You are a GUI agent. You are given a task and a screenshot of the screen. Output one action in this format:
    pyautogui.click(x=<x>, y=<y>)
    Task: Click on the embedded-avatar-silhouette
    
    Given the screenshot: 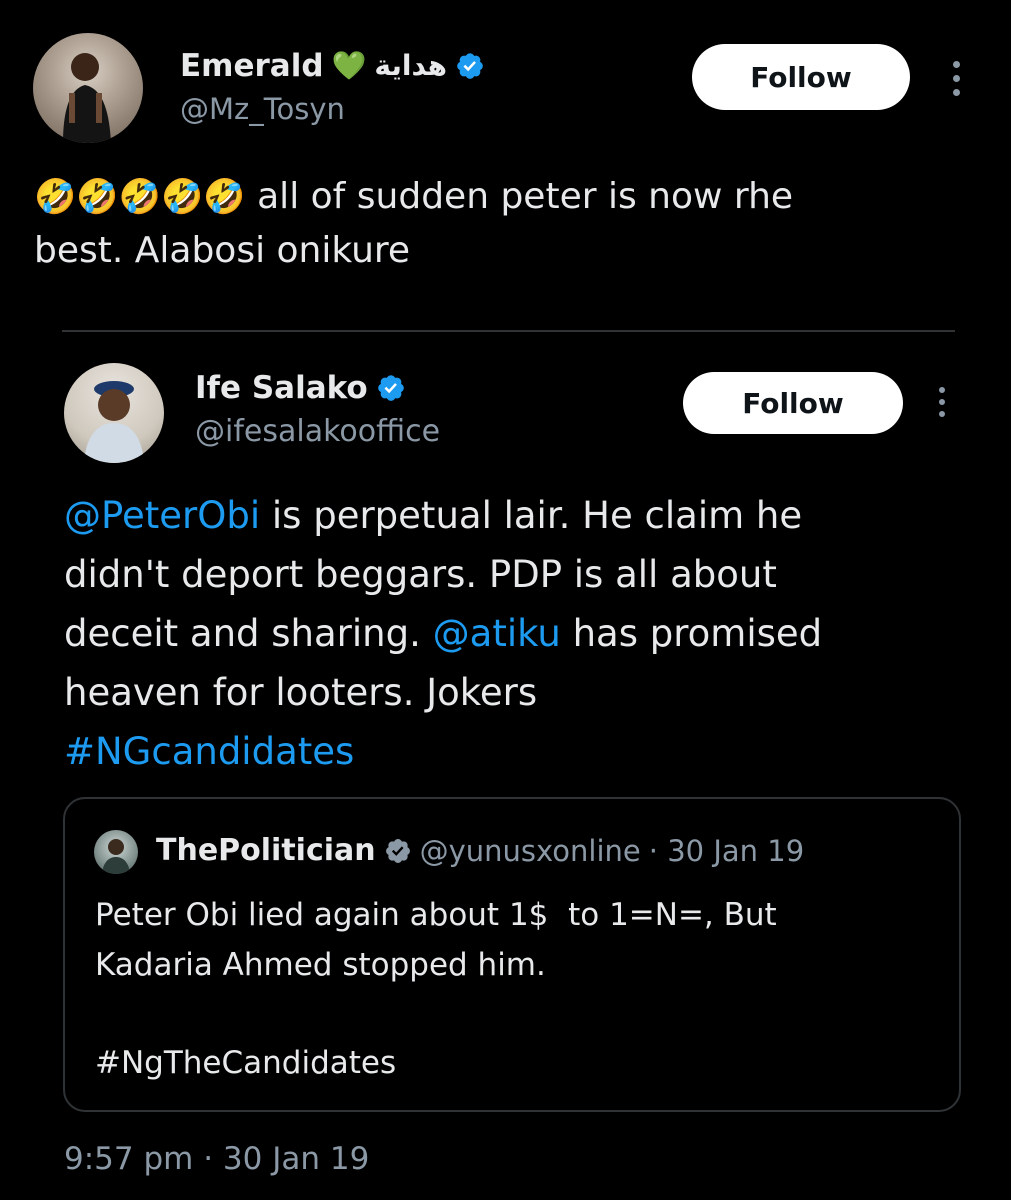 What is the action you would take?
    pyautogui.click(x=114, y=422)
    